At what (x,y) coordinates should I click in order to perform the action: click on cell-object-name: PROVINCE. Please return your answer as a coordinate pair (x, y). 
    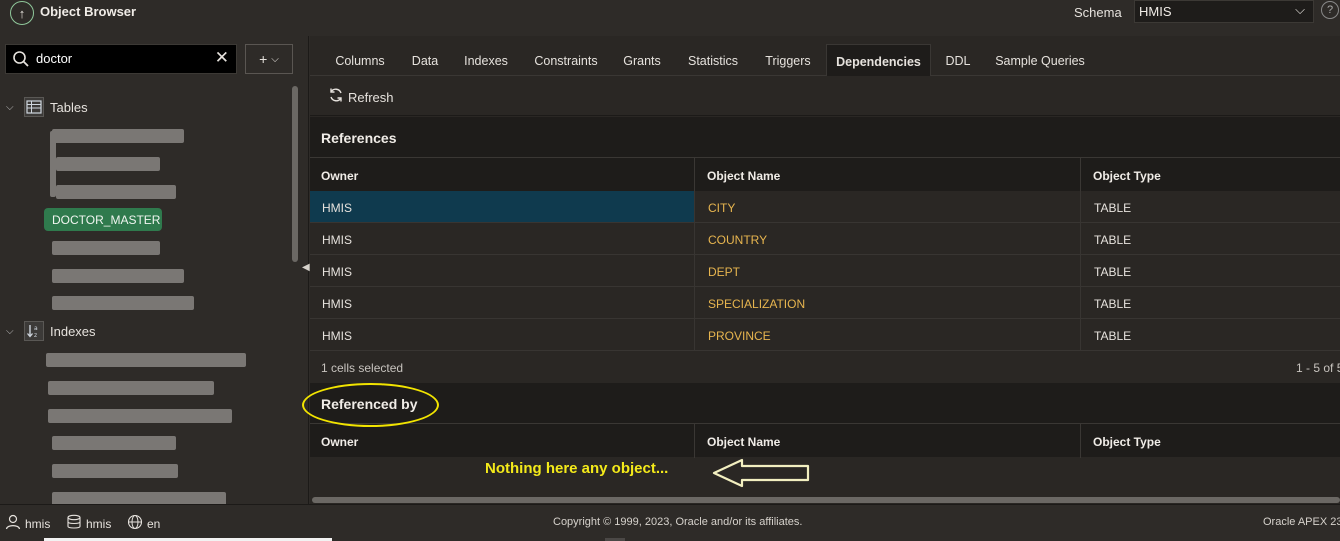
    Looking at the image, I should click on (739, 336).